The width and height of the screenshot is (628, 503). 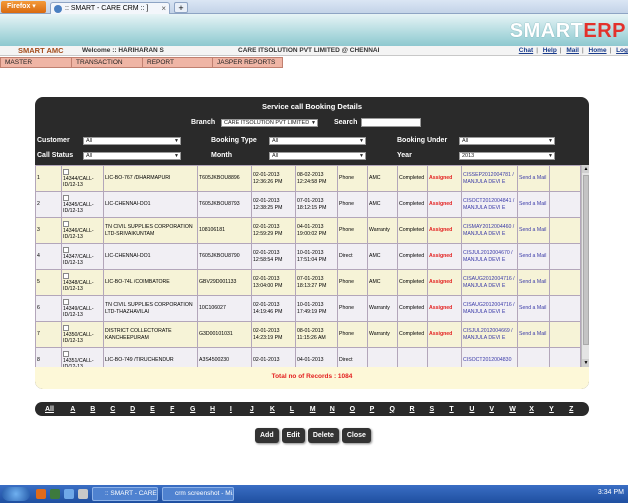 What do you see at coordinates (160, 409) in the screenshot?
I see `alpha-filter-e: E` at bounding box center [160, 409].